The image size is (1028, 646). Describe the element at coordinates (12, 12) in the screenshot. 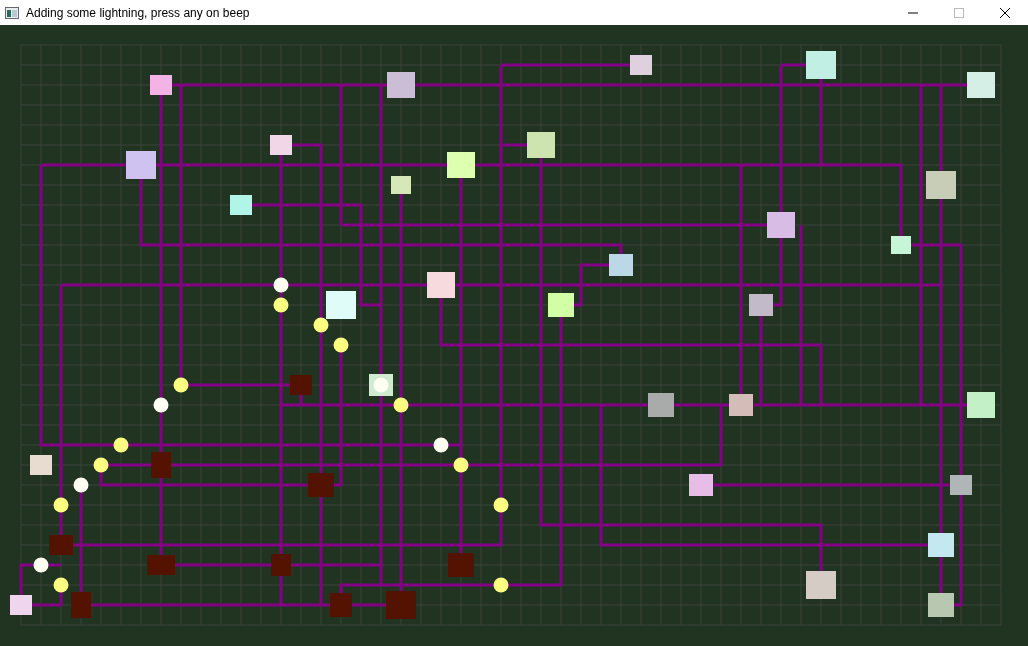

I see `app-icon` at that location.